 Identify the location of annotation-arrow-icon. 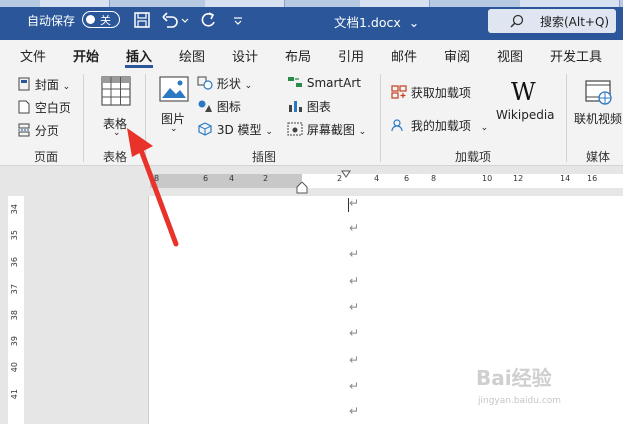
(153, 187).